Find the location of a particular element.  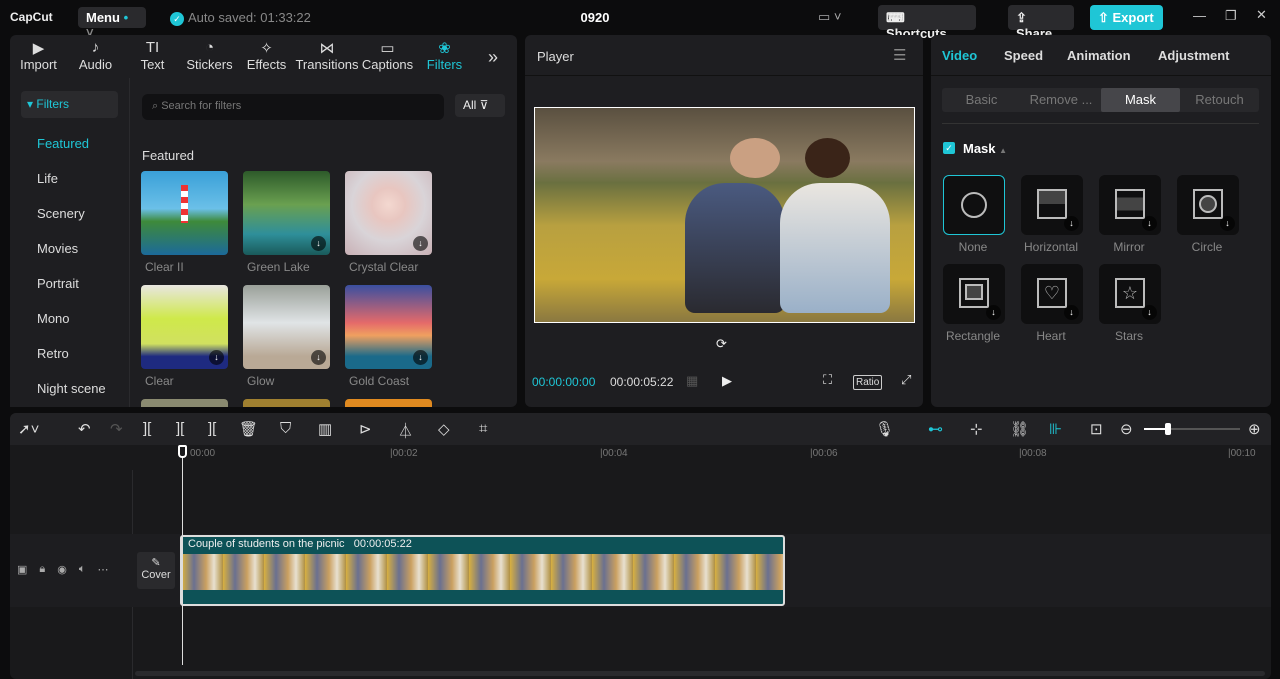

grid-icon: ▦ is located at coordinates (692, 381).